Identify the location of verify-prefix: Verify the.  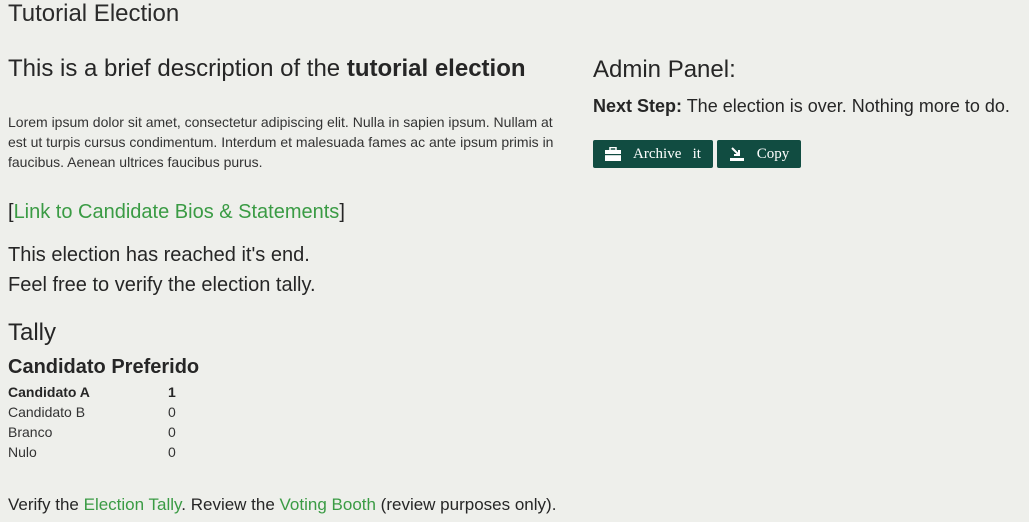
(46, 504).